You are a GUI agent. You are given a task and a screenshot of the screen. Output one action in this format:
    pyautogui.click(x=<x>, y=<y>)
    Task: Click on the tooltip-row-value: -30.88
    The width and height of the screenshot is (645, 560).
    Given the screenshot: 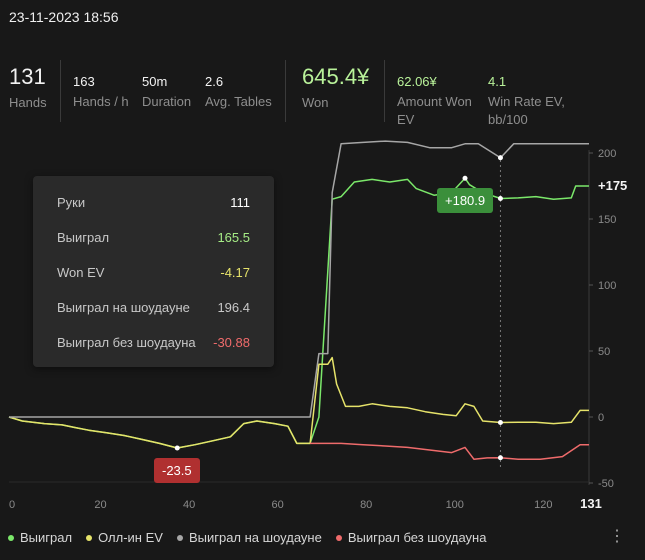 What is the action you would take?
    pyautogui.click(x=231, y=342)
    